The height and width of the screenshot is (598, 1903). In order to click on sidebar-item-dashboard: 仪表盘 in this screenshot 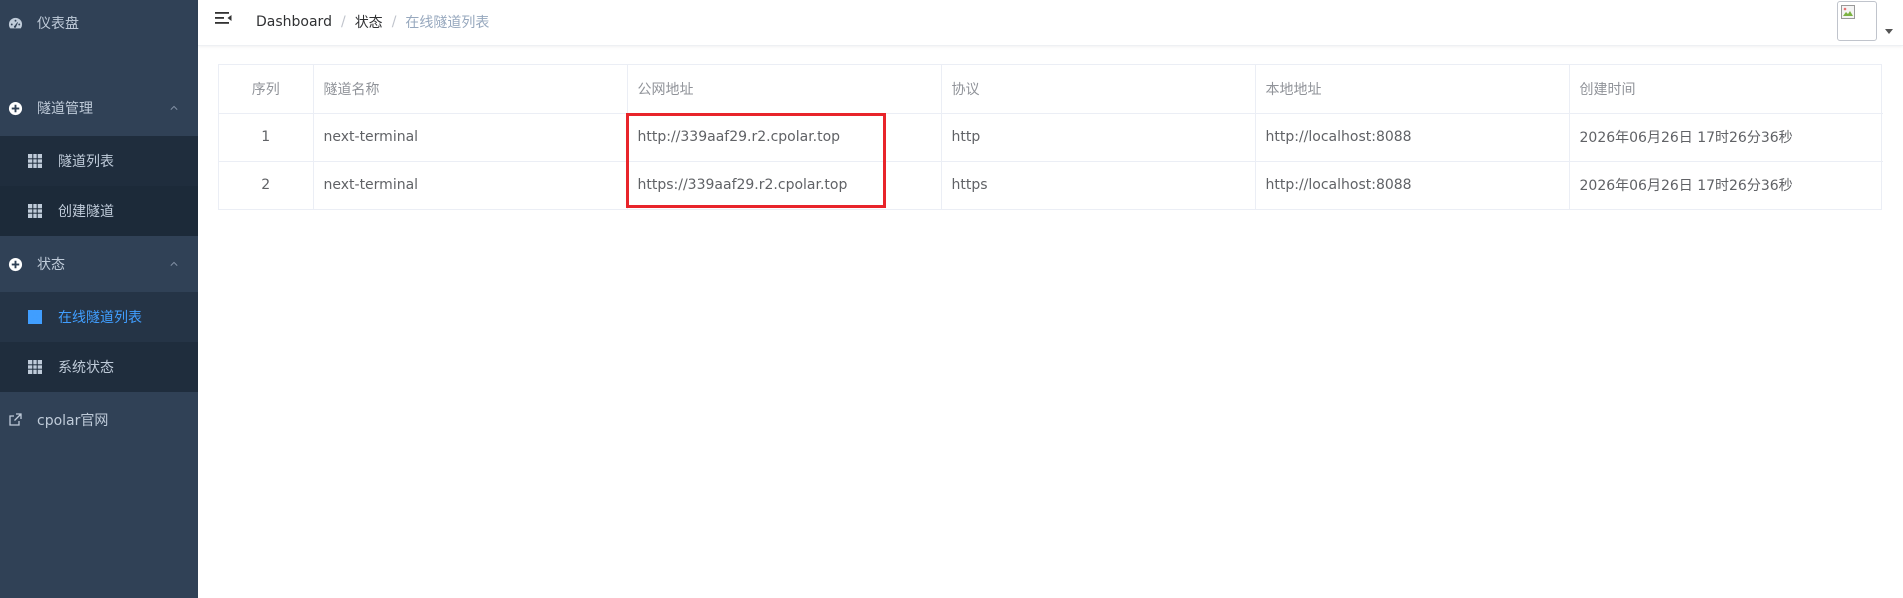, I will do `click(99, 23)`.